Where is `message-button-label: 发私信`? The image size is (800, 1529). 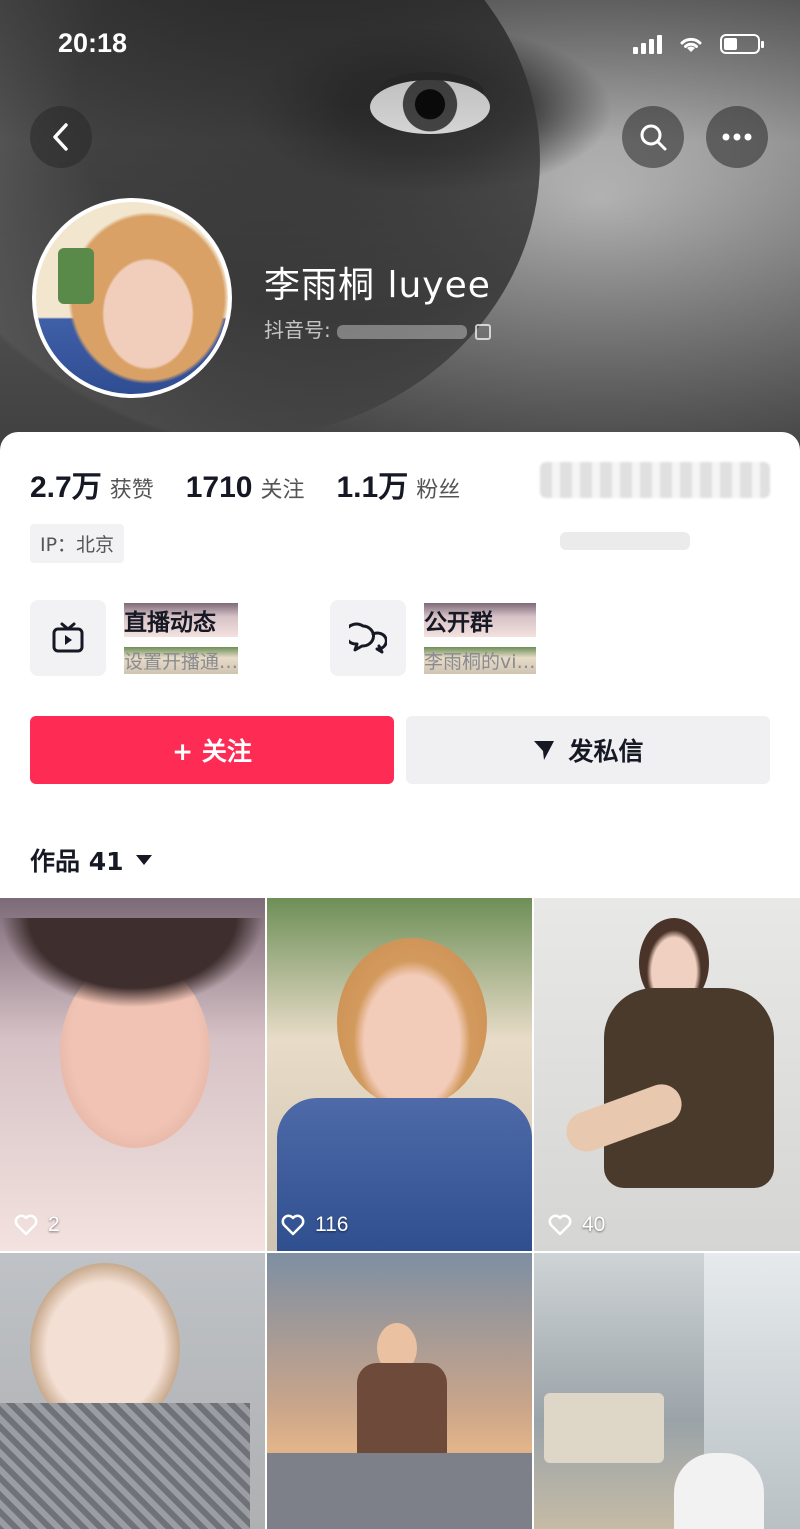 message-button-label: 发私信 is located at coordinates (606, 751).